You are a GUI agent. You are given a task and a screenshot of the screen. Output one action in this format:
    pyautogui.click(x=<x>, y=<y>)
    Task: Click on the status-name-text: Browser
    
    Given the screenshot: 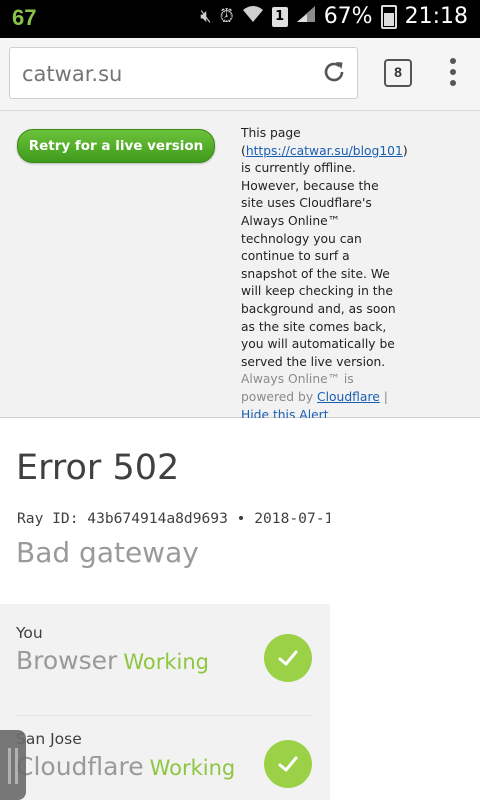 What is the action you would take?
    pyautogui.click(x=67, y=660)
    